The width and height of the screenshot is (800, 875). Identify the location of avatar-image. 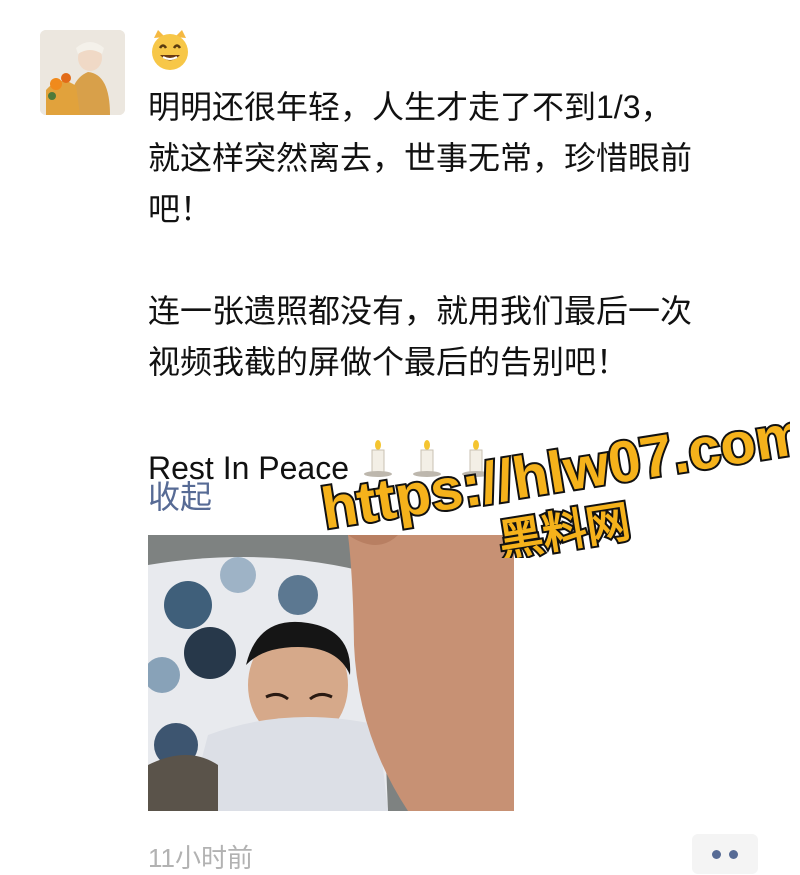
(82, 72).